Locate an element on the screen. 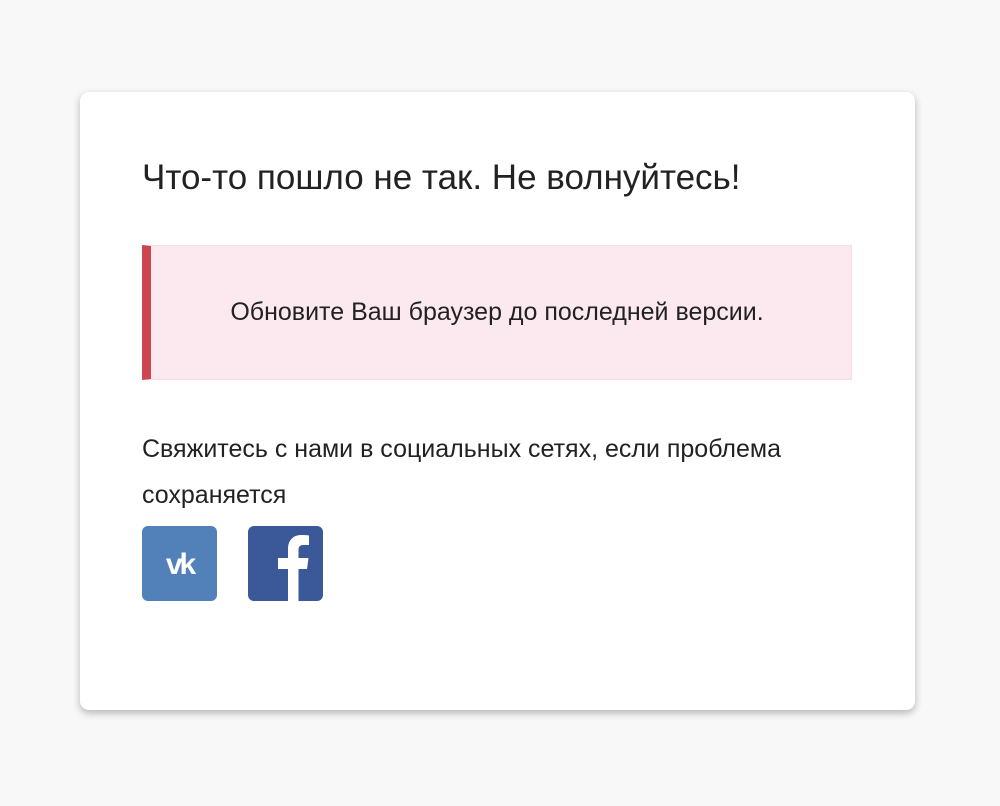  vk-icon: vk is located at coordinates (183, 564).